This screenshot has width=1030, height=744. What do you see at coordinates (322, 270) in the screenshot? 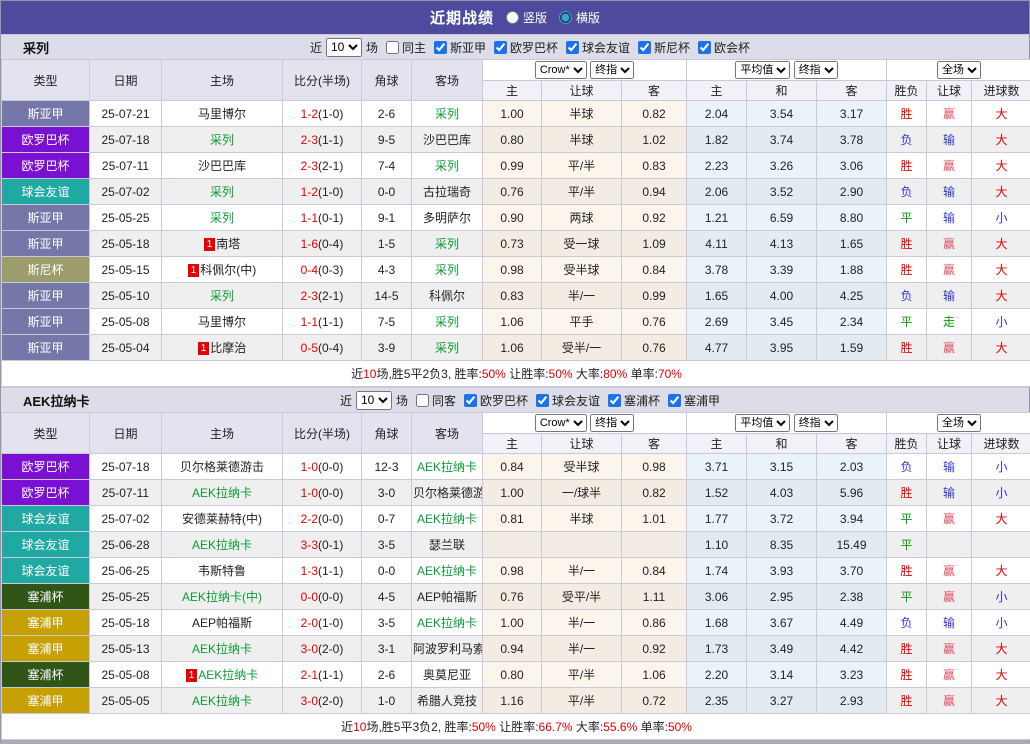
I see `score-cell: 0-4(0-3)` at bounding box center [322, 270].